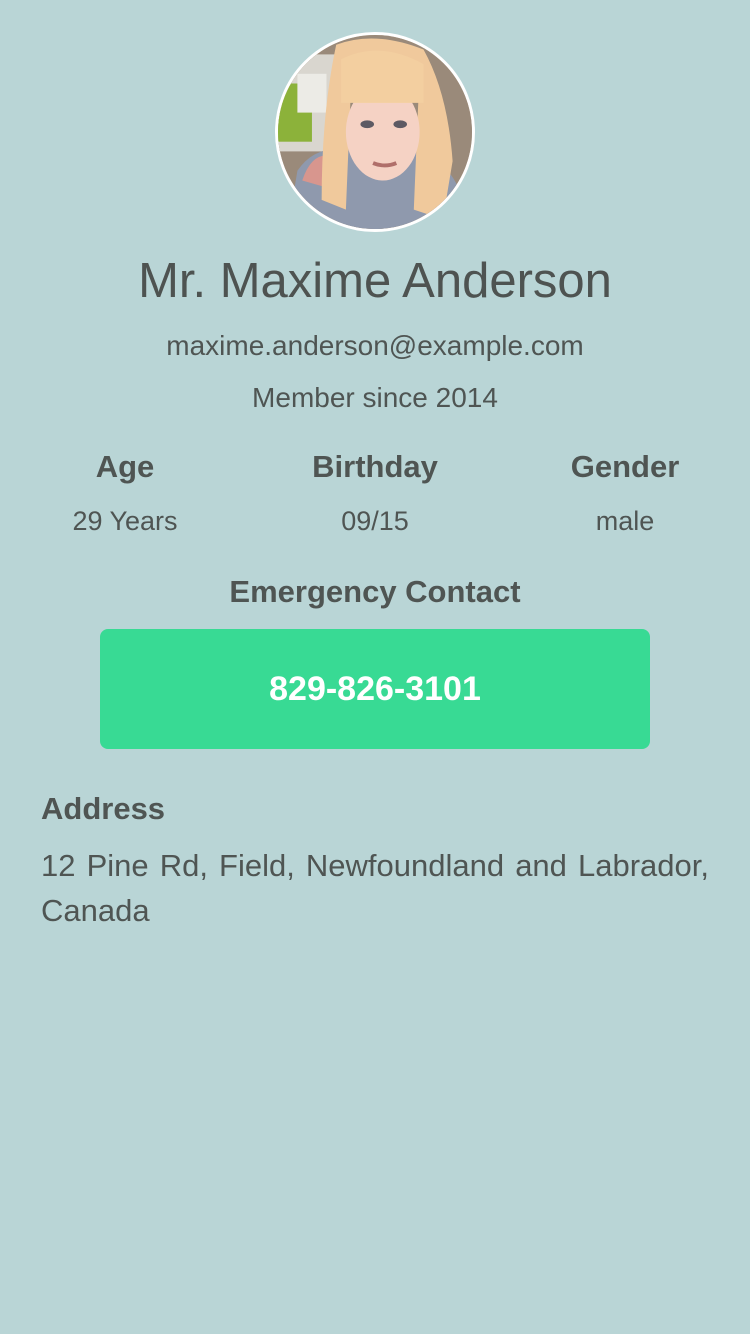  I want to click on stat-age-label: Age, so click(125, 466).